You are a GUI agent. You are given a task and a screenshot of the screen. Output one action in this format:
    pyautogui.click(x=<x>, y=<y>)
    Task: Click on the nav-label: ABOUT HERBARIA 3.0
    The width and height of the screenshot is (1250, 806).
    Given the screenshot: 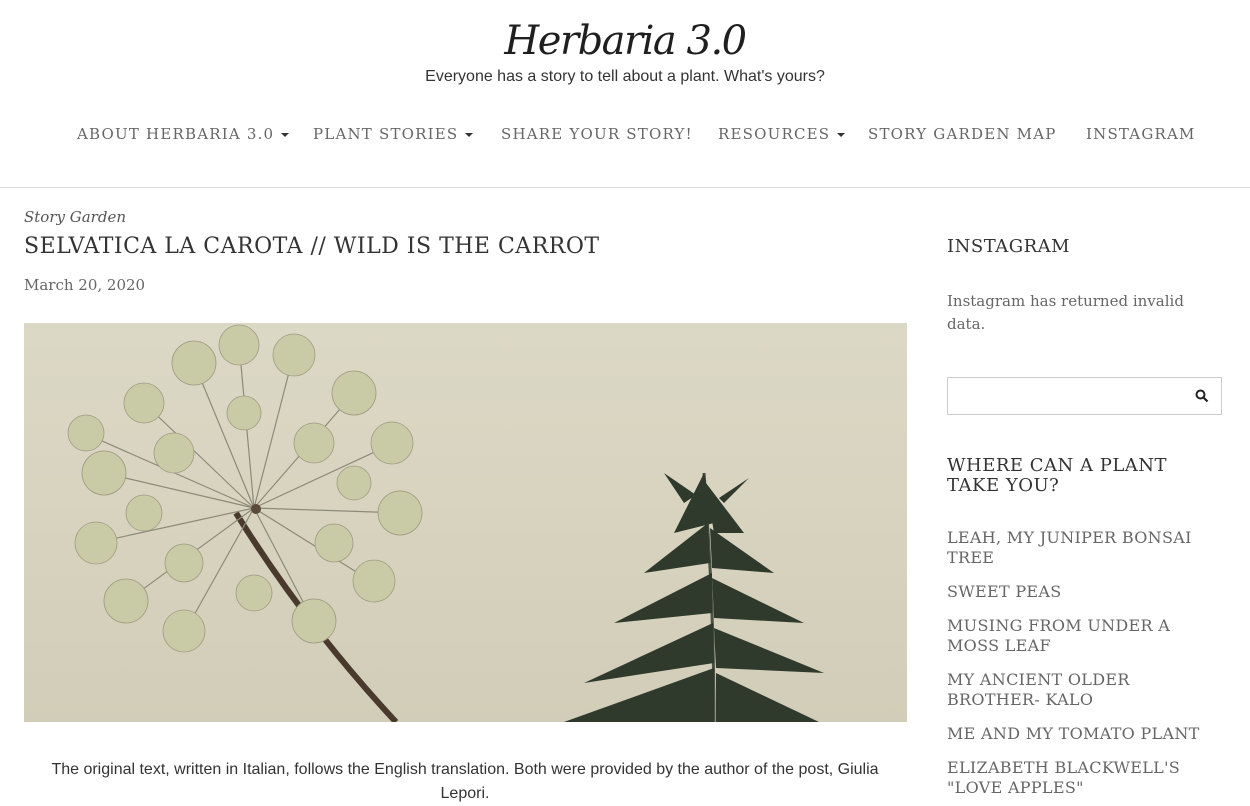 What is the action you would take?
    pyautogui.click(x=176, y=134)
    